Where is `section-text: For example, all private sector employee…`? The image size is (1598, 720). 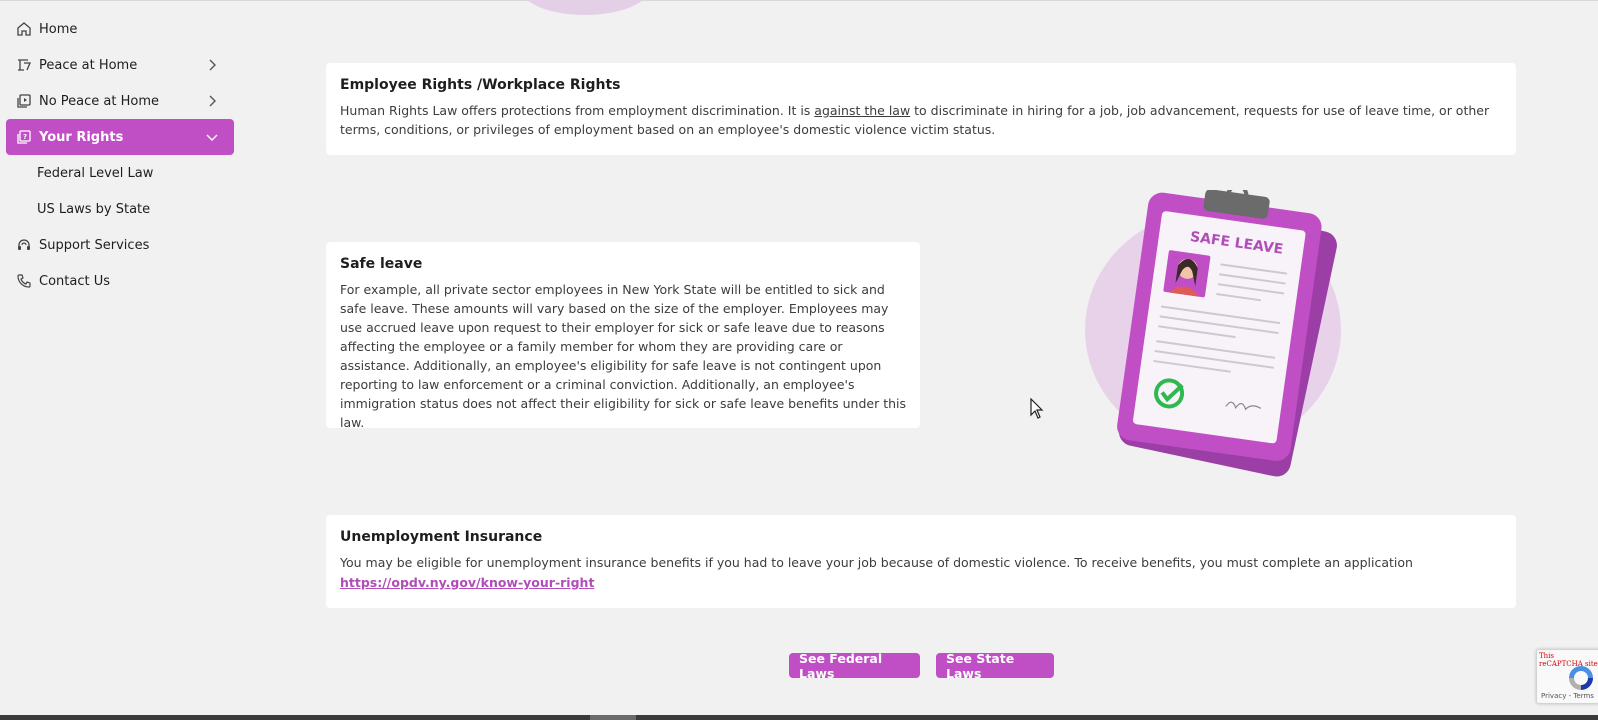 section-text: For example, all private sector employee… is located at coordinates (623, 356).